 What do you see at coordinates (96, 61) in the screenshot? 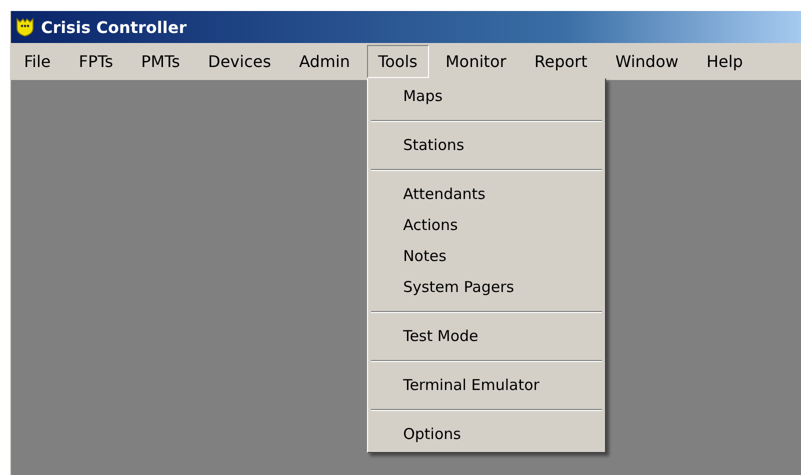
I see `menu-item: FPTs` at bounding box center [96, 61].